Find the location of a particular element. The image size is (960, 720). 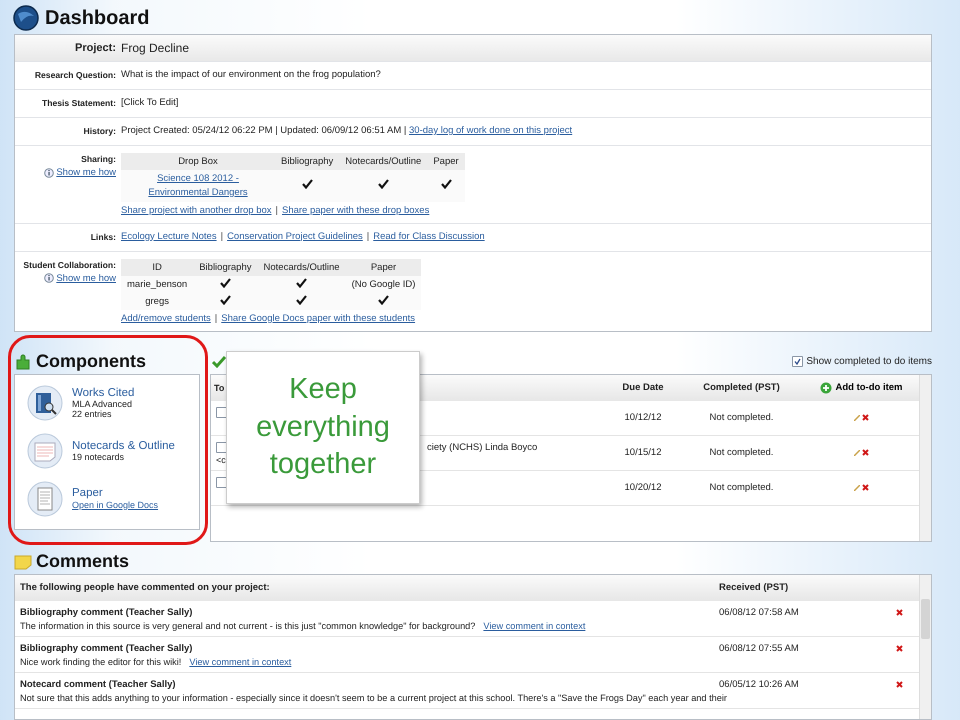

section-title: Comments is located at coordinates (83, 561).